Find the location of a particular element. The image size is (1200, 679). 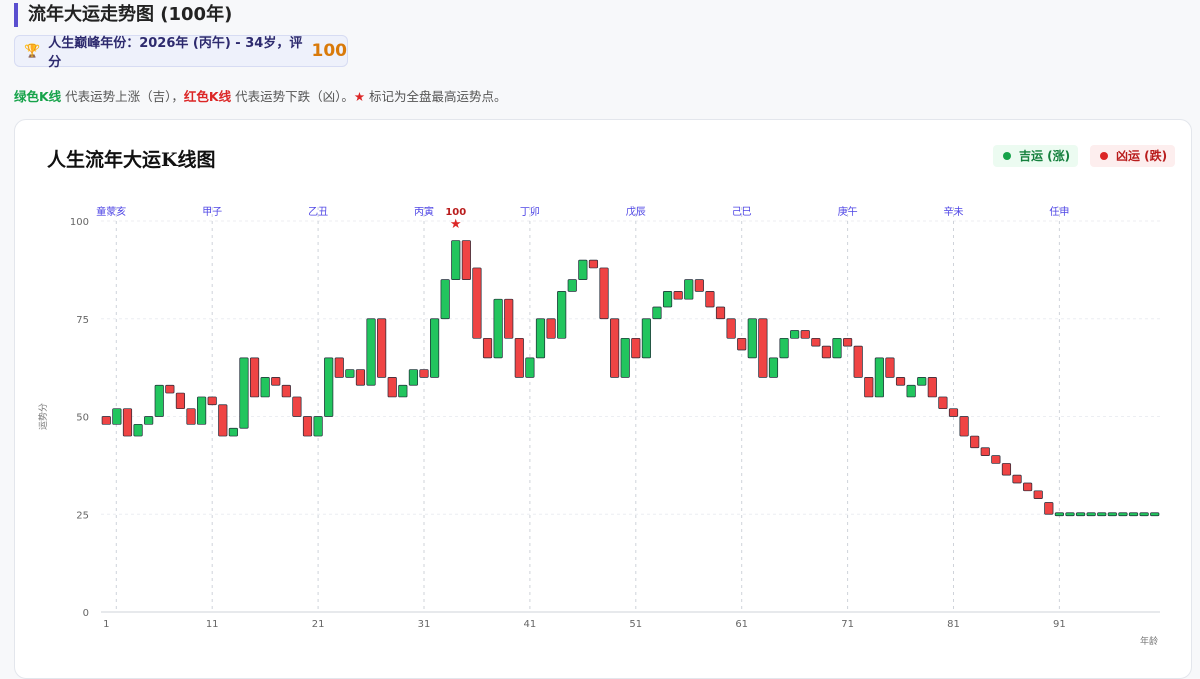

peak-star-icon: ★ is located at coordinates (456, 224).